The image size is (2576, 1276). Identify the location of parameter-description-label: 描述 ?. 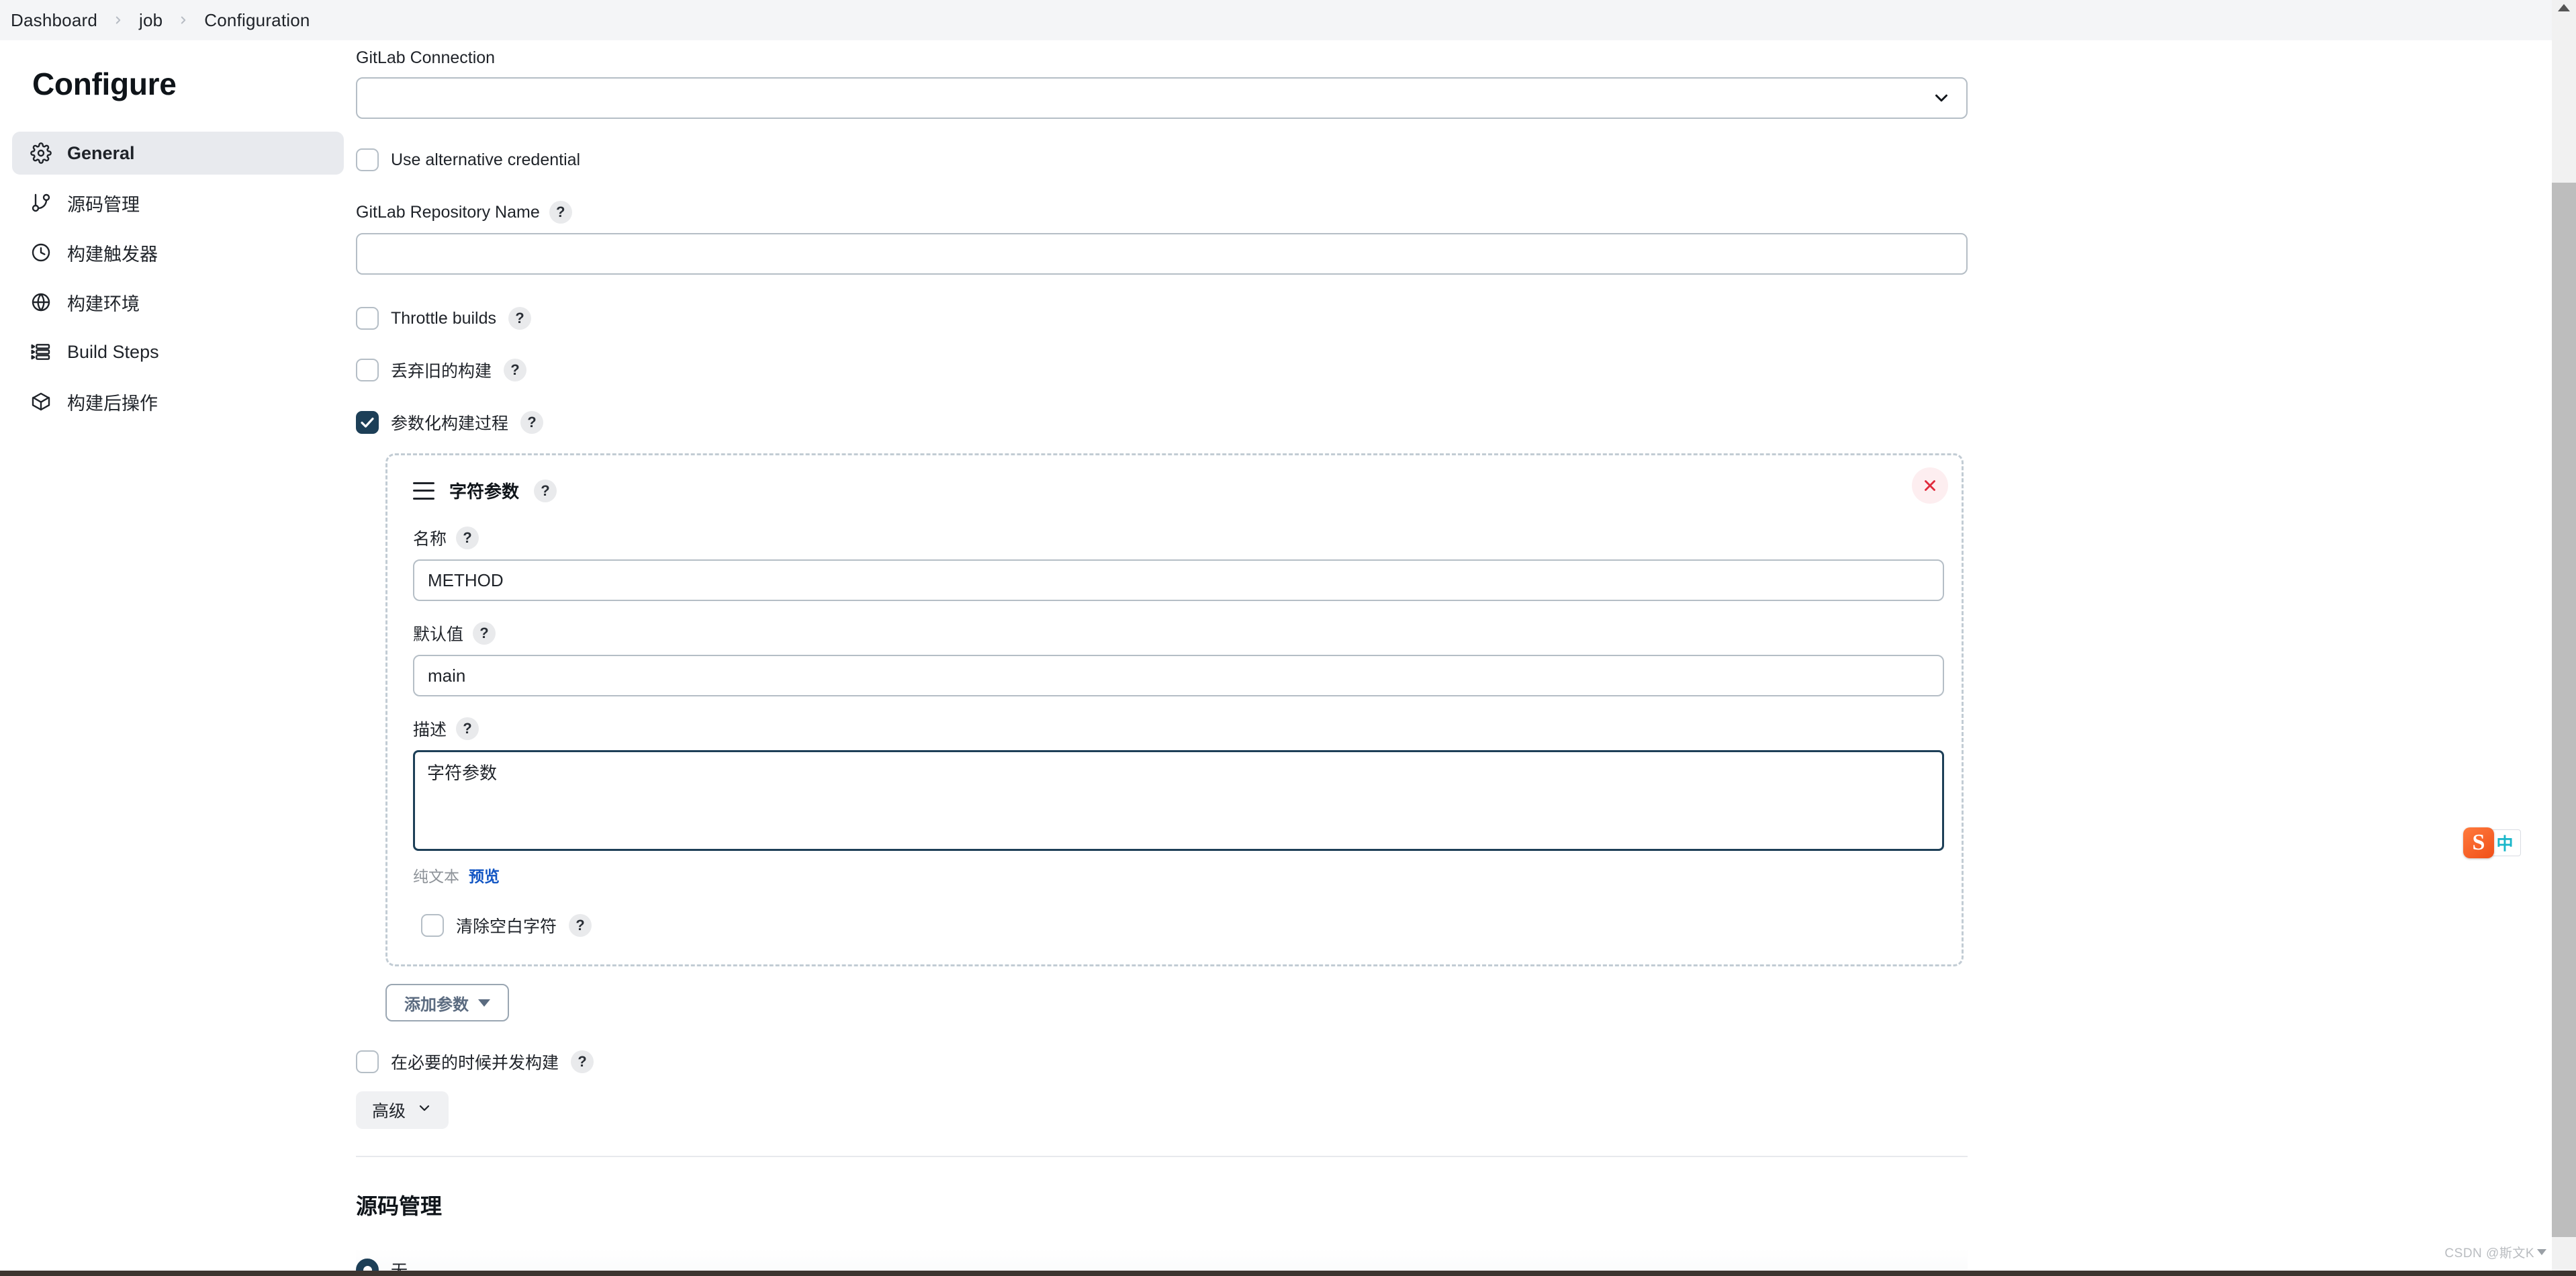
(1174, 729).